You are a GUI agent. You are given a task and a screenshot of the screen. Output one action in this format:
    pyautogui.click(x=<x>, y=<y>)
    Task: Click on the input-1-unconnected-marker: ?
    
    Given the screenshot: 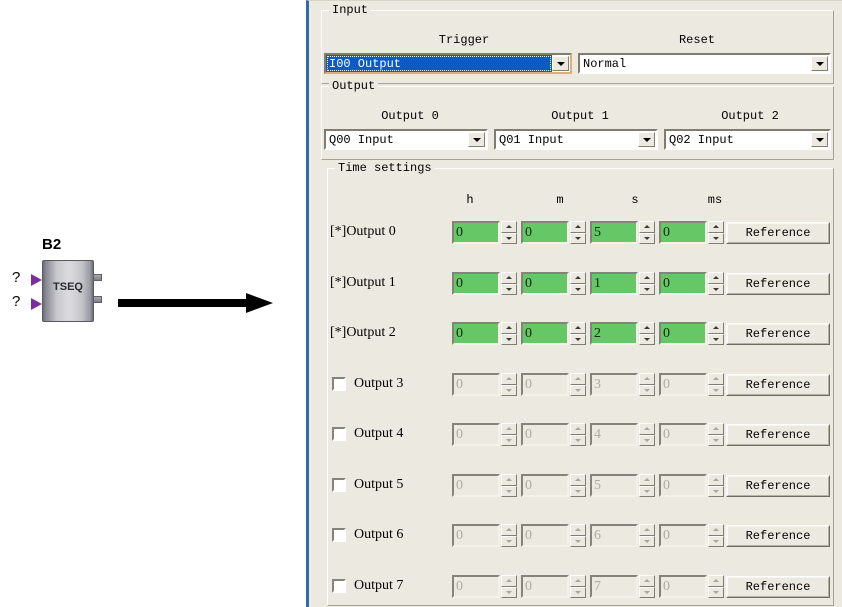 What is the action you would take?
    pyautogui.click(x=16, y=301)
    